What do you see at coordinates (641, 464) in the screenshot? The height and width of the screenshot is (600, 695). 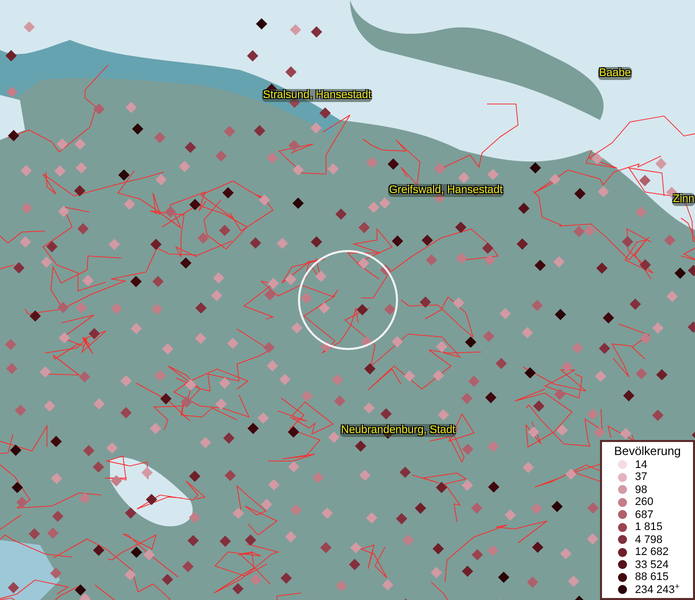 I see `legend-value: 14` at bounding box center [641, 464].